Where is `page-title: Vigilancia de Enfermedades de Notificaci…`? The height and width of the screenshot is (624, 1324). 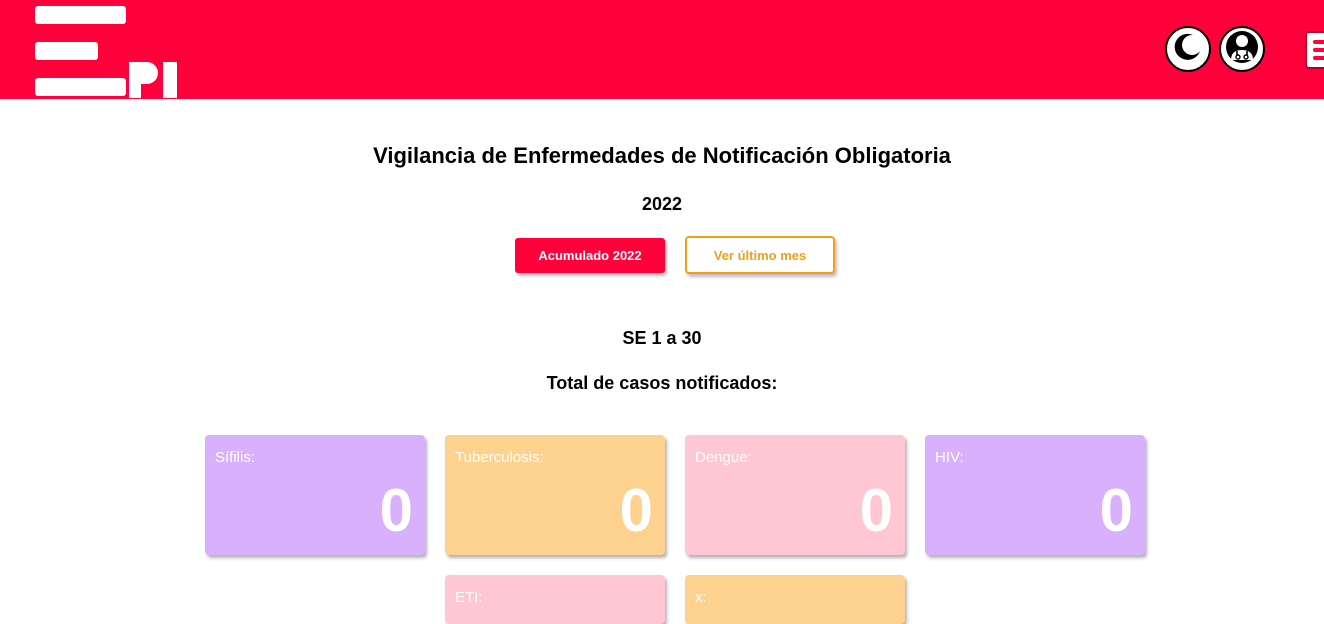
page-title: Vigilancia de Enfermedades de Notificaci… is located at coordinates (662, 155).